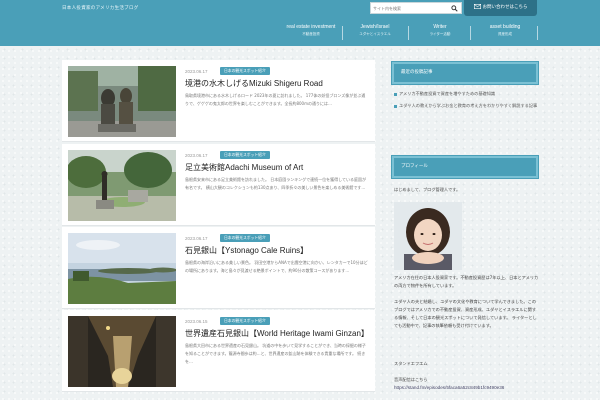 The image size is (600, 400). Describe the element at coordinates (440, 27) in the screenshot. I see `nav-label-en: Writer` at that location.